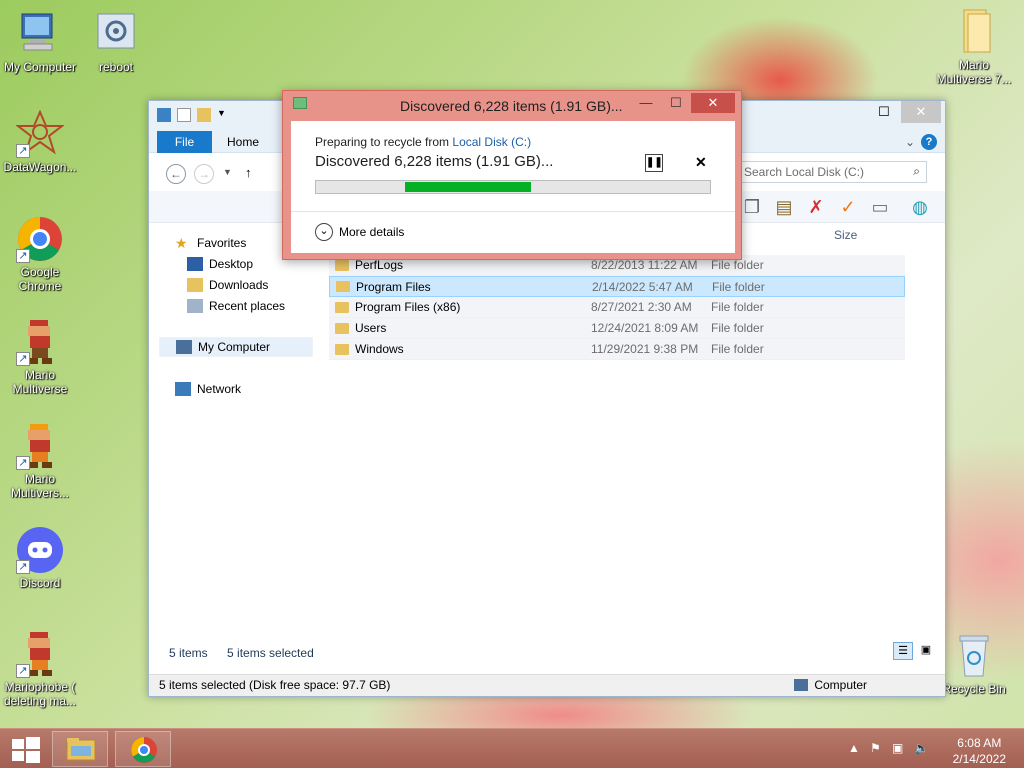 This screenshot has height=768, width=1024. I want to click on quick-access-toolbar: ▼, so click(194, 115).